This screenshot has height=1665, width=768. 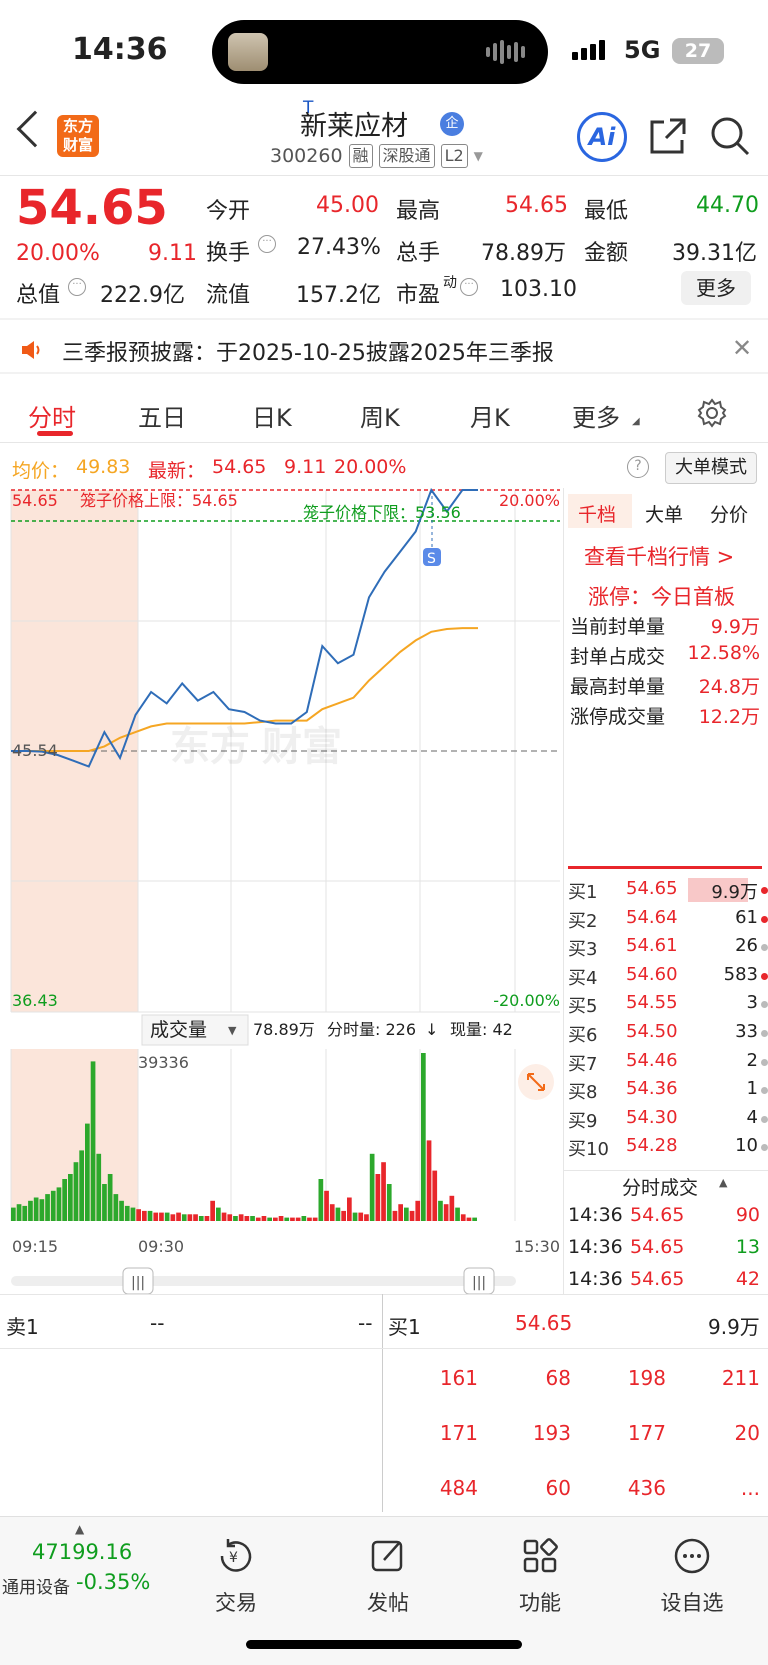 I want to click on nav-trade: ¥ 交易, so click(x=236, y=1576).